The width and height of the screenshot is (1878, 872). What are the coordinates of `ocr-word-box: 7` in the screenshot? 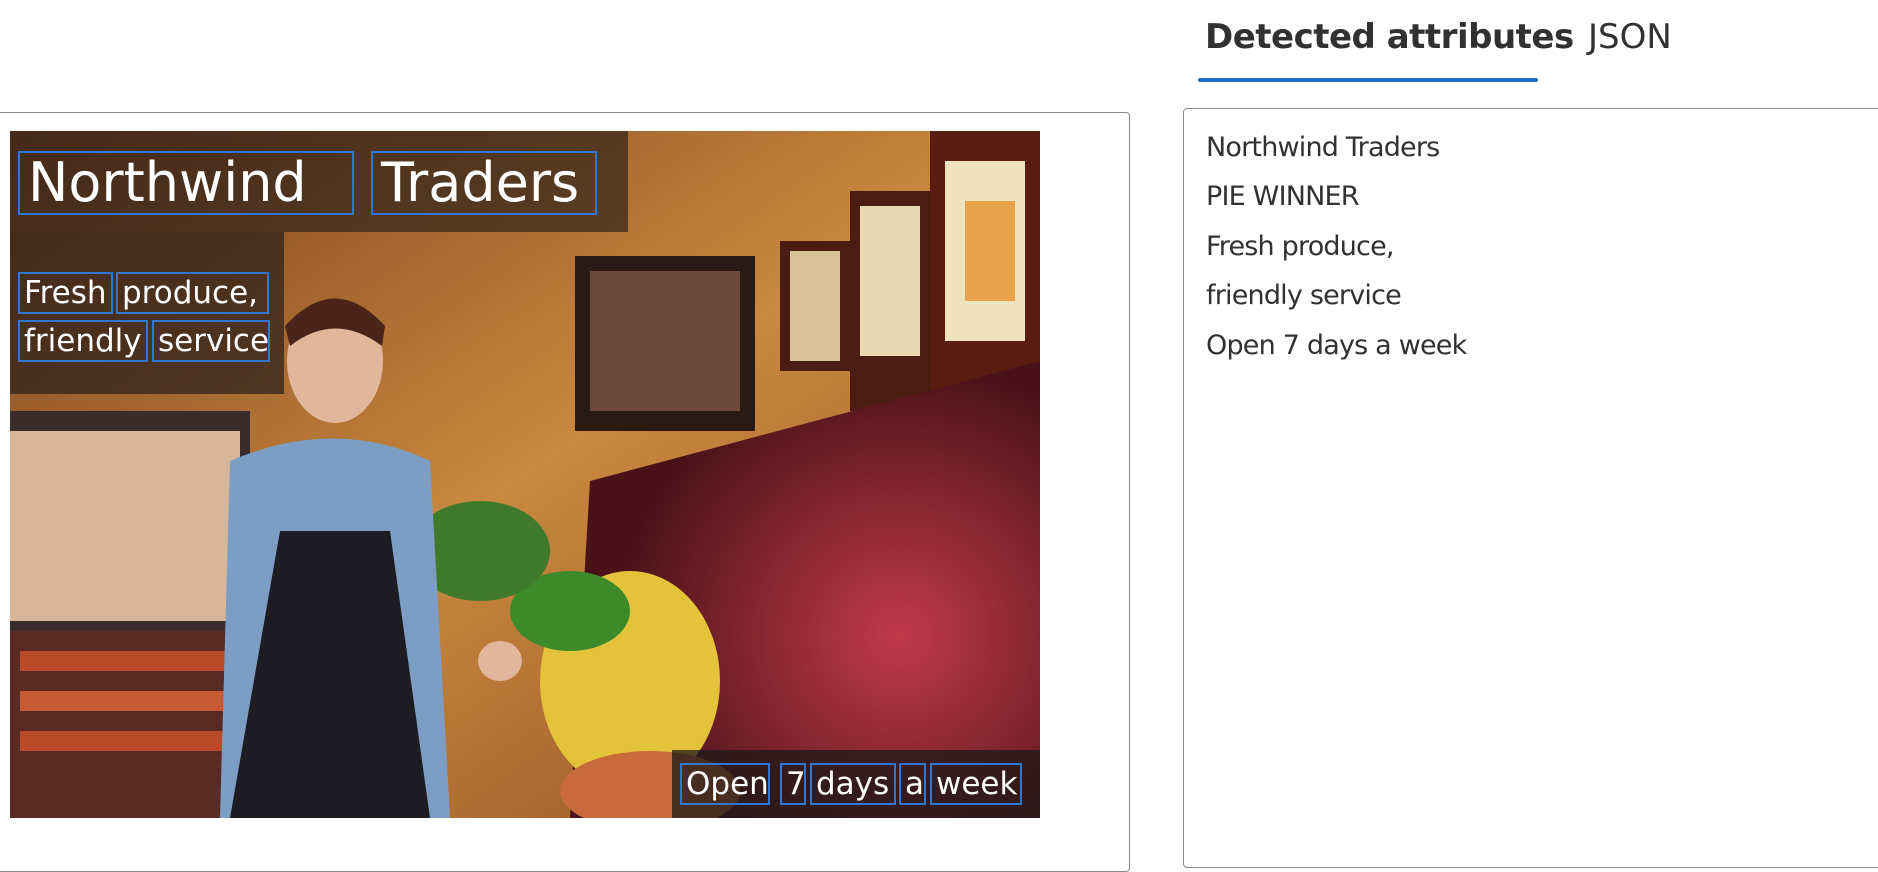 It's located at (793, 784).